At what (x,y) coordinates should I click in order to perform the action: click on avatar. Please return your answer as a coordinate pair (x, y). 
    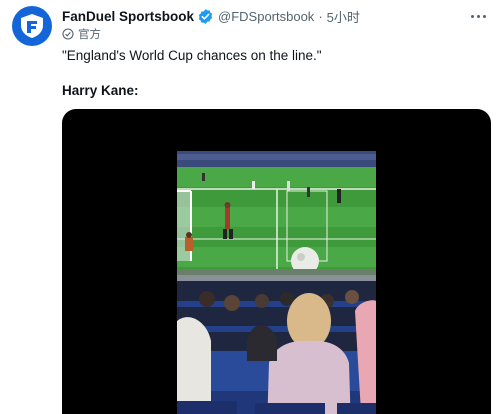
    Looking at the image, I should click on (32, 26).